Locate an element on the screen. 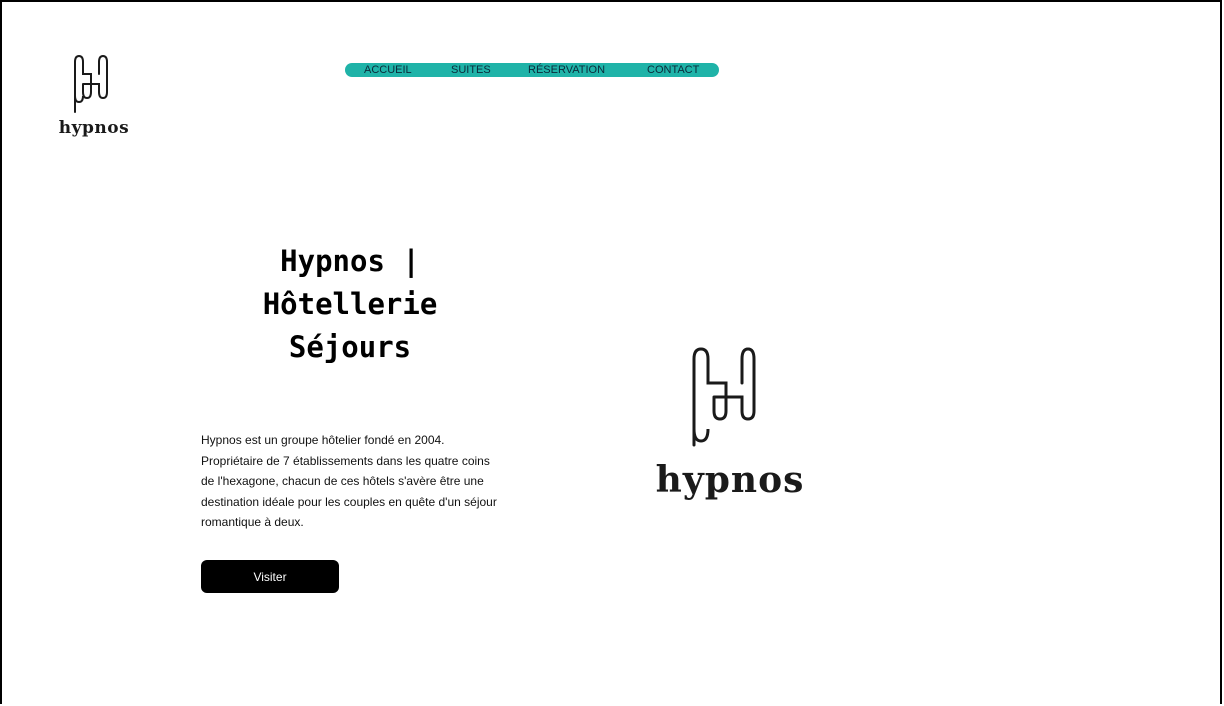 The width and height of the screenshot is (1224, 706). main-nav: ACCUEIL SUITES RÉSERVATION CONTACT is located at coordinates (532, 70).